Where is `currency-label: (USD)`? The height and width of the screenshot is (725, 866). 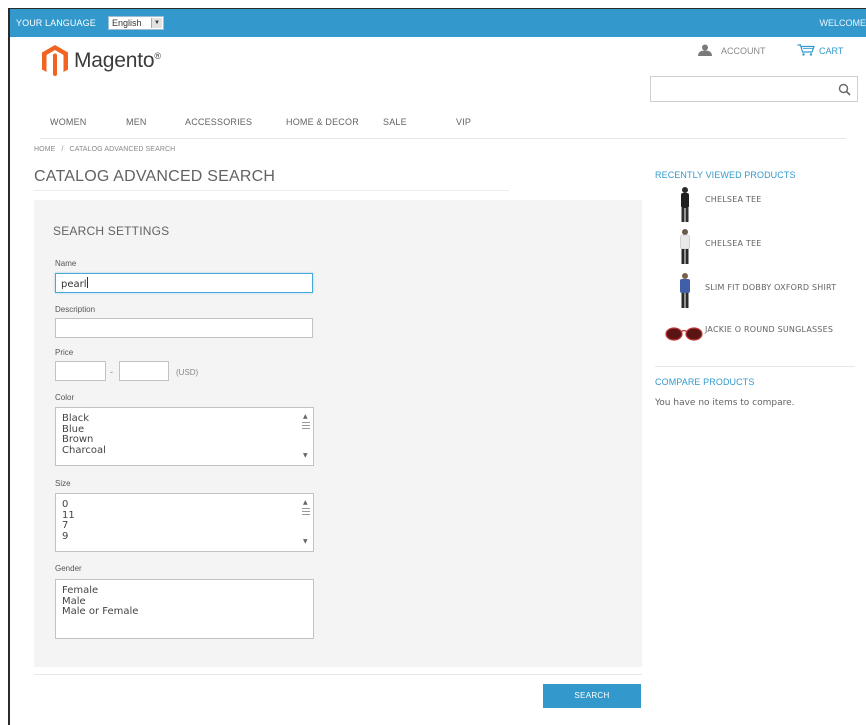
currency-label: (USD) is located at coordinates (187, 372).